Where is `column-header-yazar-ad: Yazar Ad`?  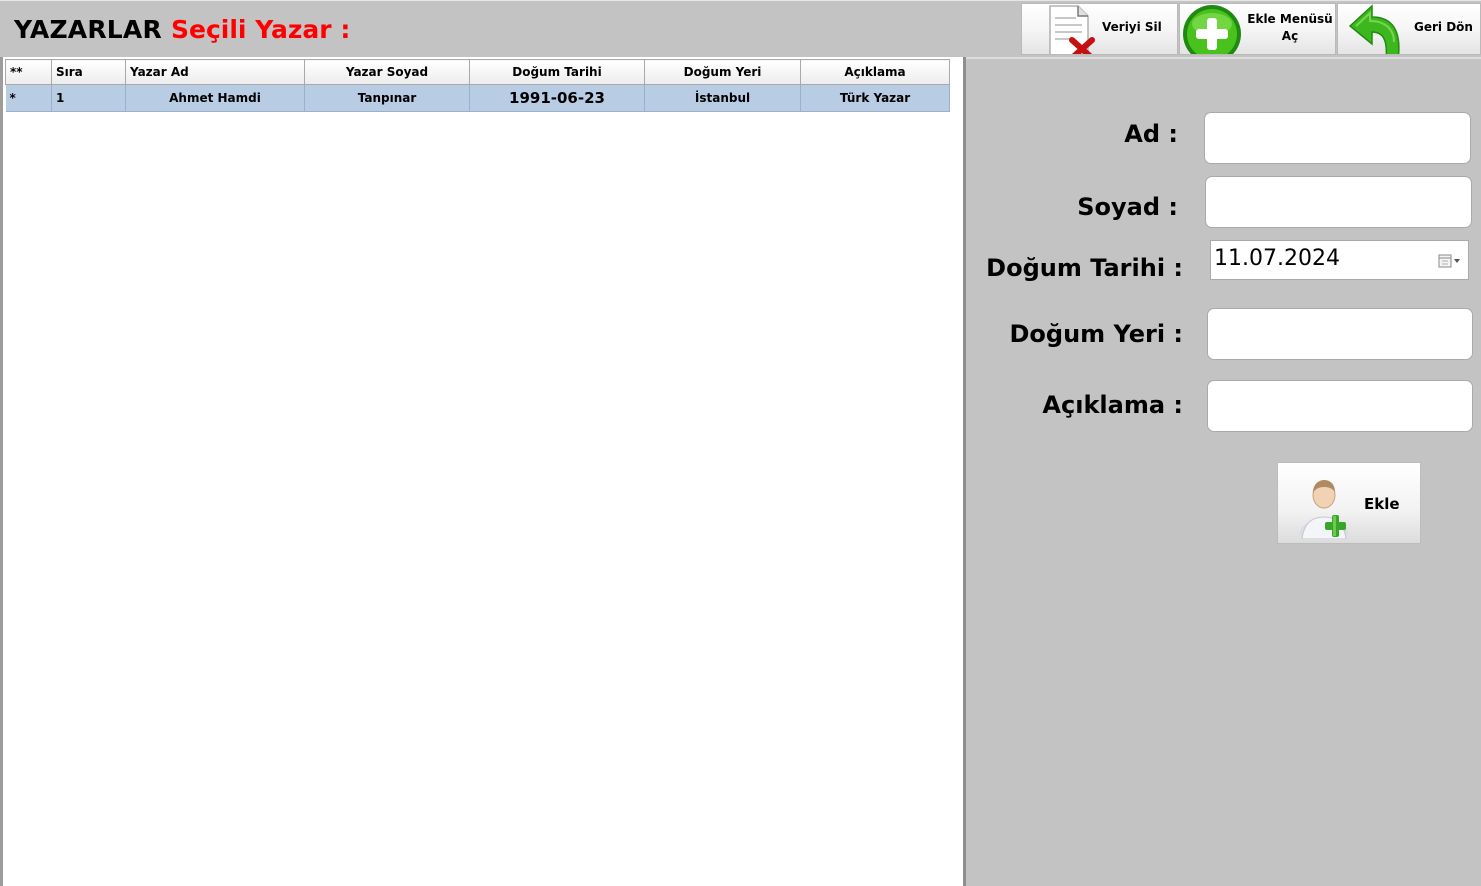 column-header-yazar-ad: Yazar Ad is located at coordinates (215, 72).